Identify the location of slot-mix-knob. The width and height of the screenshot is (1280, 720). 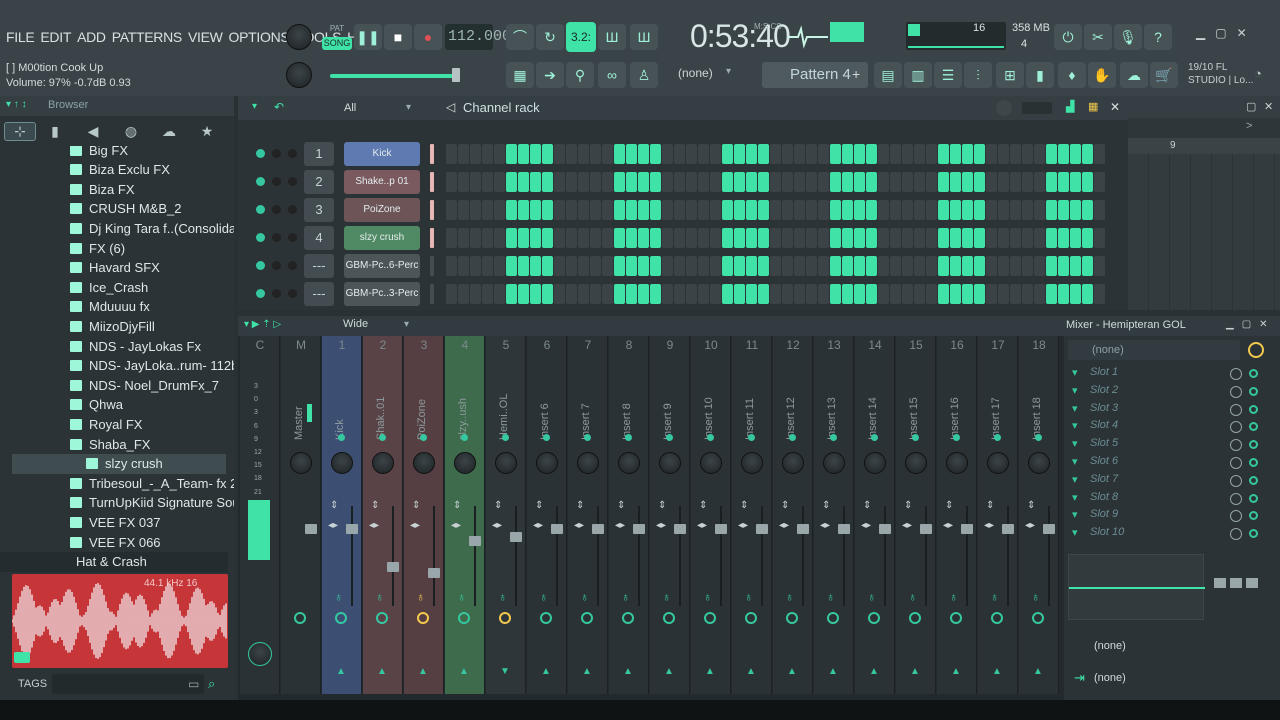
(1236, 480).